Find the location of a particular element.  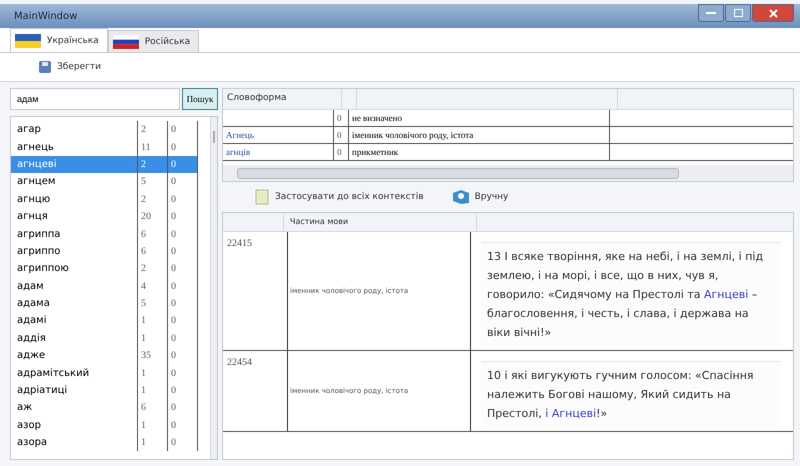

horizontal-scrollbar is located at coordinates (508, 173).